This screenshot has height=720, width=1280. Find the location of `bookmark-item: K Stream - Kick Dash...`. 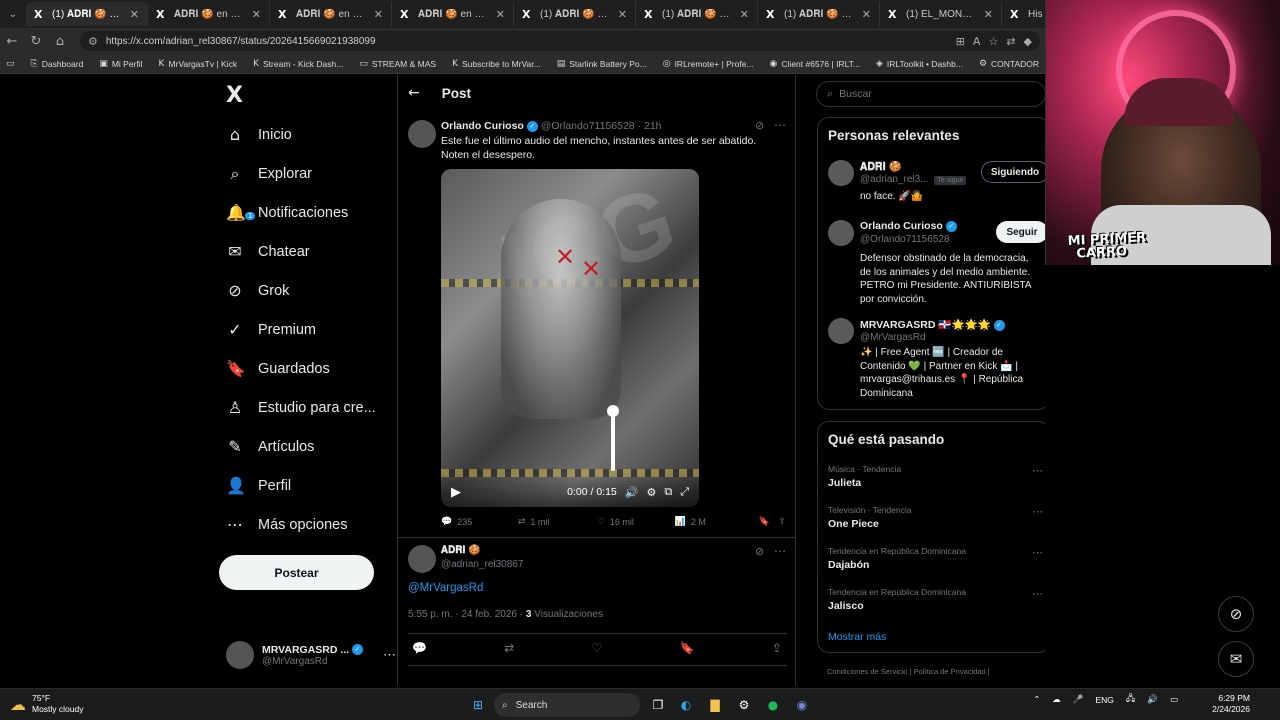

bookmark-item: K Stream - Kick Dash... is located at coordinates (298, 64).